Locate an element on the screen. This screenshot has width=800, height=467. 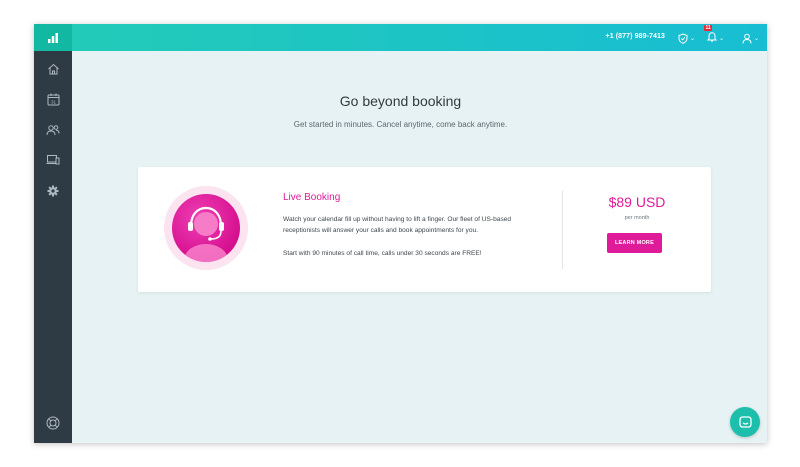
devices-icon is located at coordinates (53, 160).